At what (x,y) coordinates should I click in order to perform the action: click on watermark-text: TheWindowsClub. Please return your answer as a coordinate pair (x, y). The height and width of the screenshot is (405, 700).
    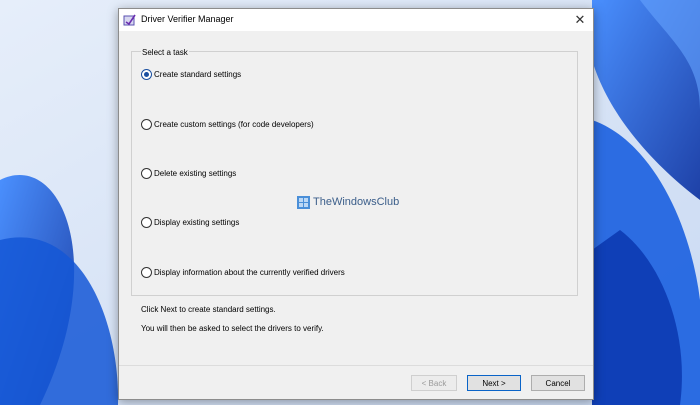
    Looking at the image, I should click on (356, 202).